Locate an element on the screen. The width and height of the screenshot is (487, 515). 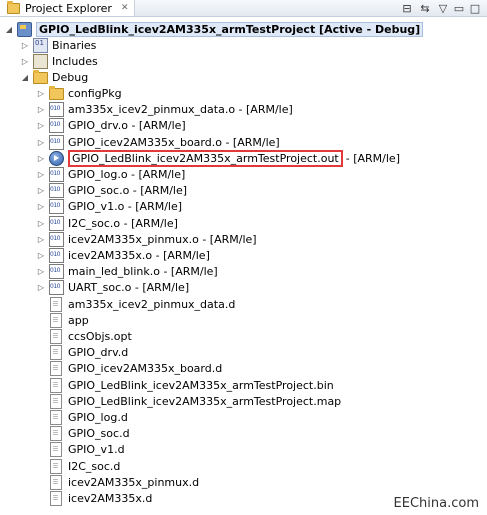
tree-item-label: am335x_icev2_pinmux_data.d is located at coordinates (152, 304).